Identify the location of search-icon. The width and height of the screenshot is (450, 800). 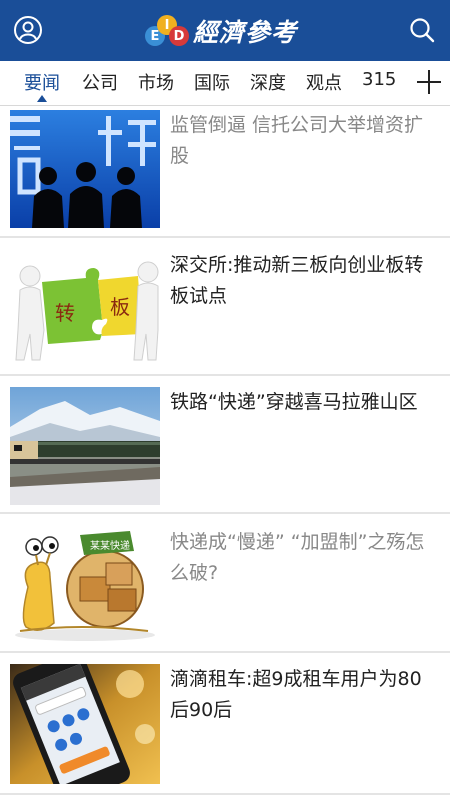
(422, 30).